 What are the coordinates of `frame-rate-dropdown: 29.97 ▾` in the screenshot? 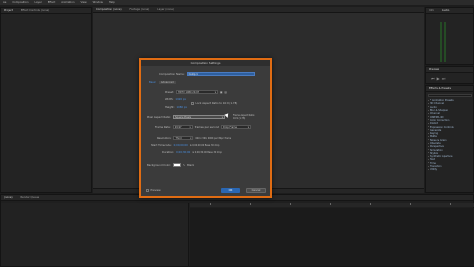 It's located at (182, 127).